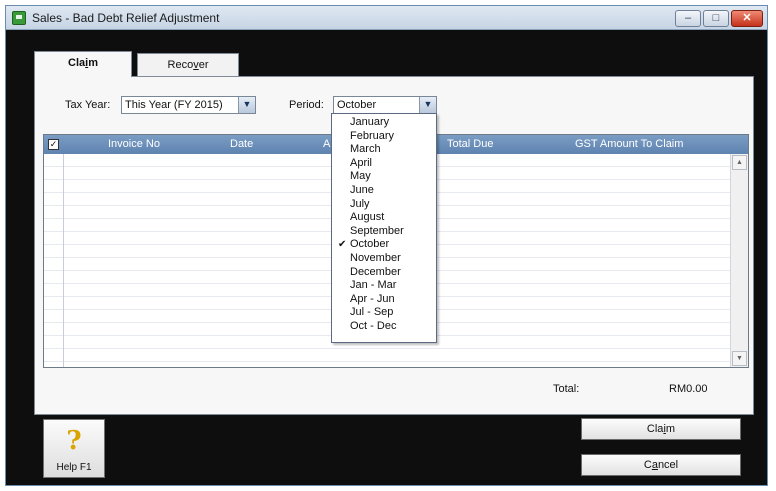  I want to click on period-option-label: February, so click(372, 135).